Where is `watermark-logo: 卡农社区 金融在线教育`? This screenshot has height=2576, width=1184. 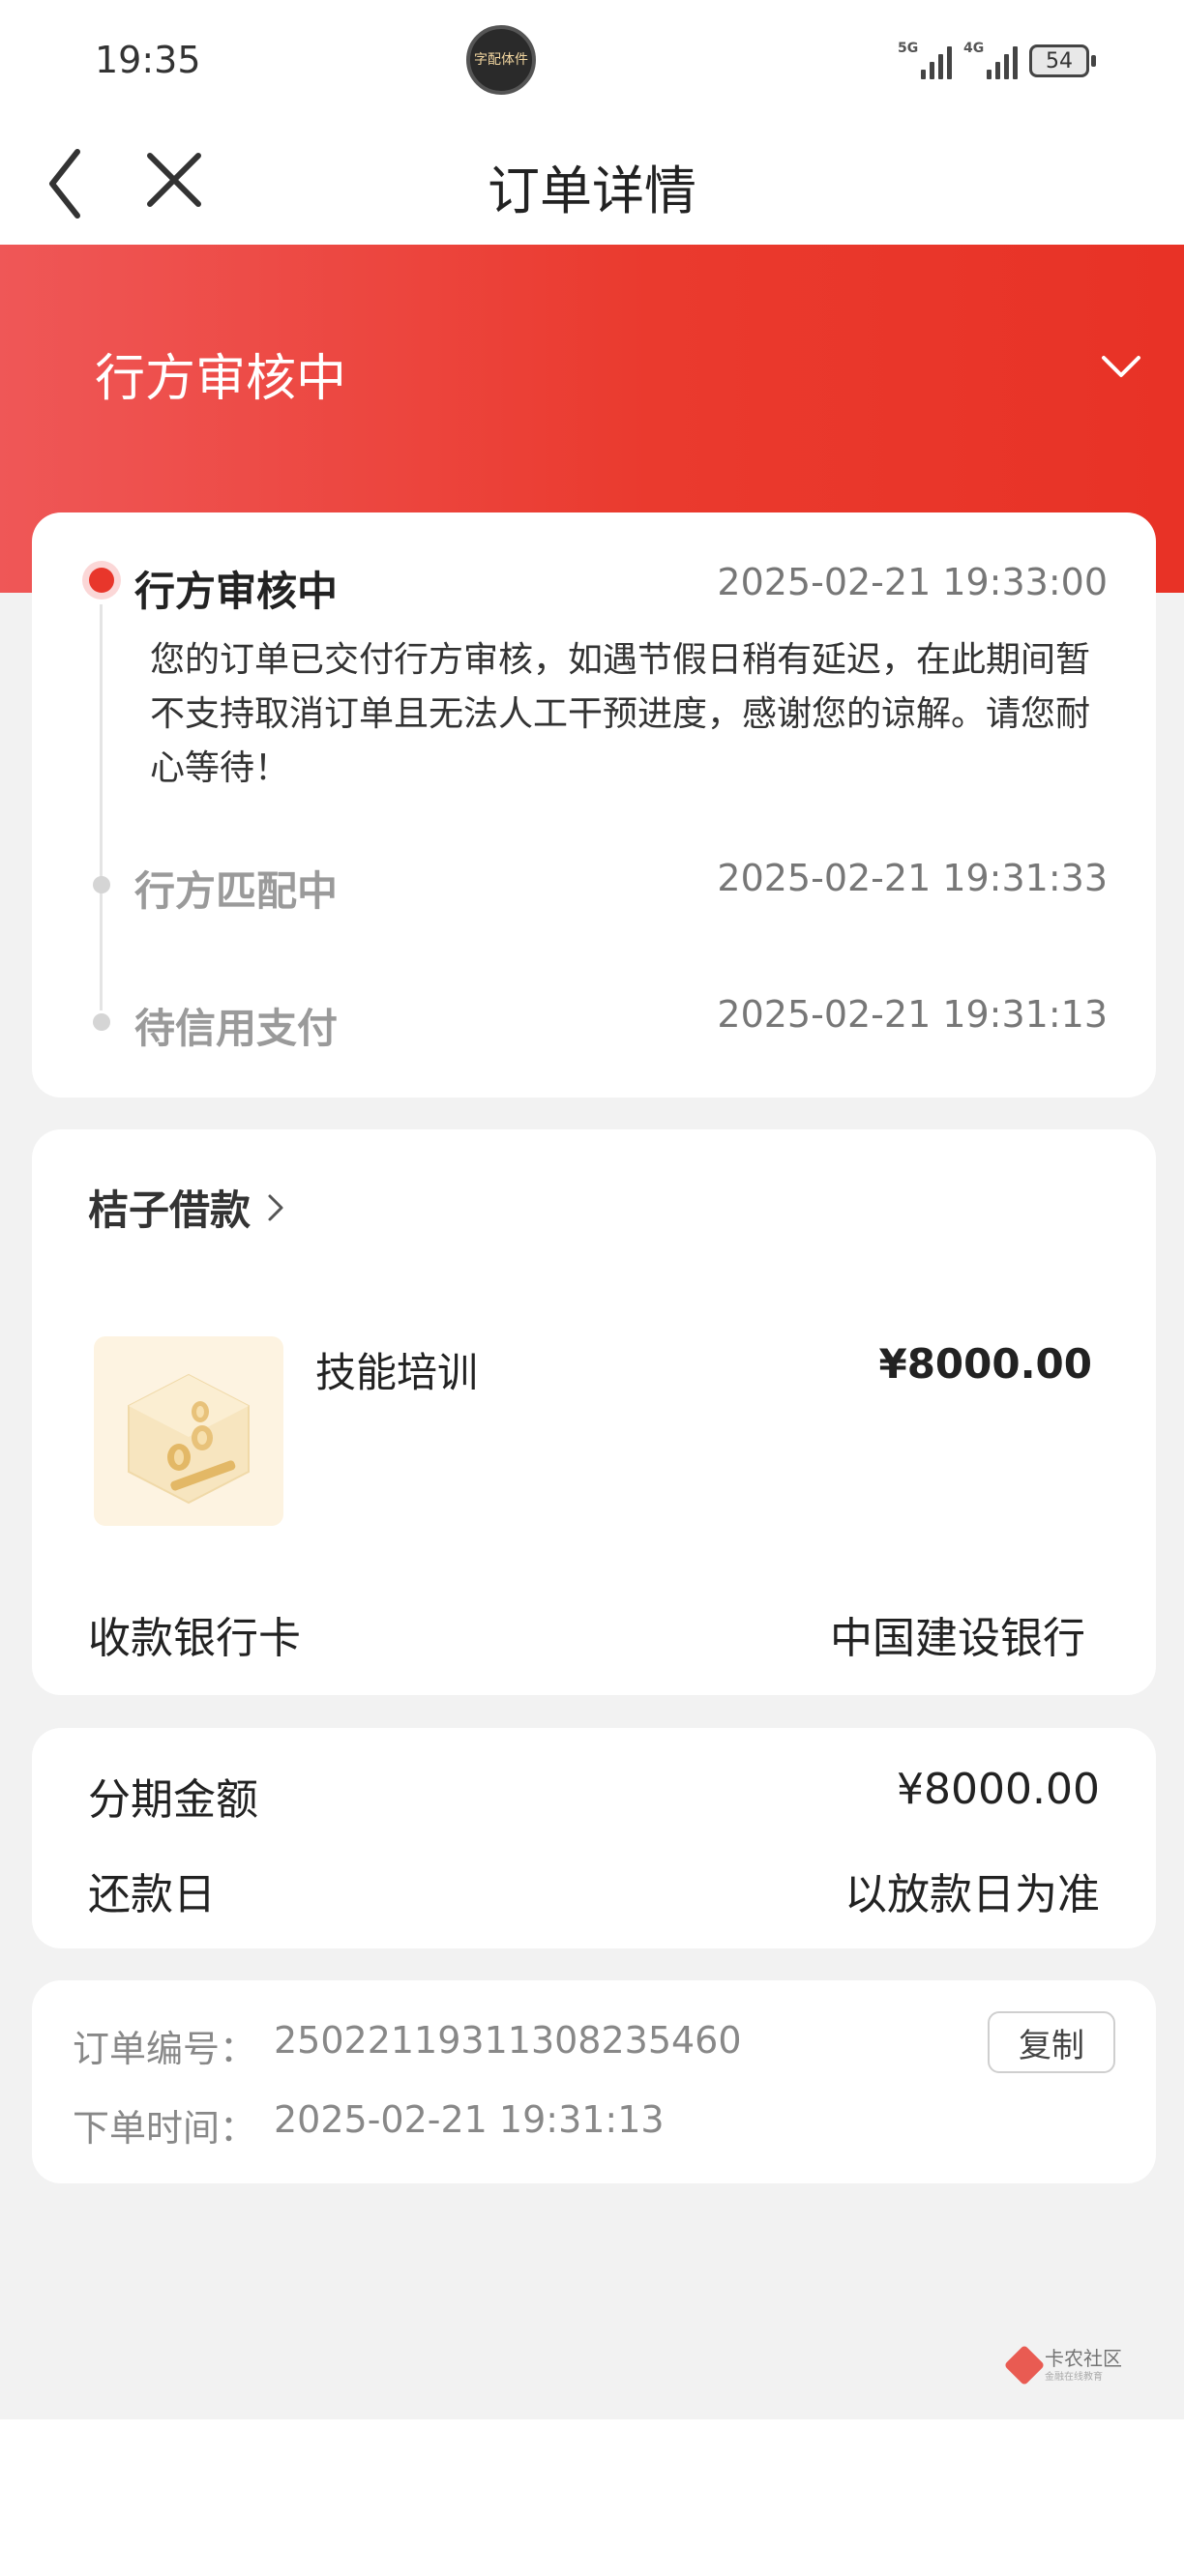
watermark-logo: 卡农社区 金融在线教育 is located at coordinates (1069, 2365).